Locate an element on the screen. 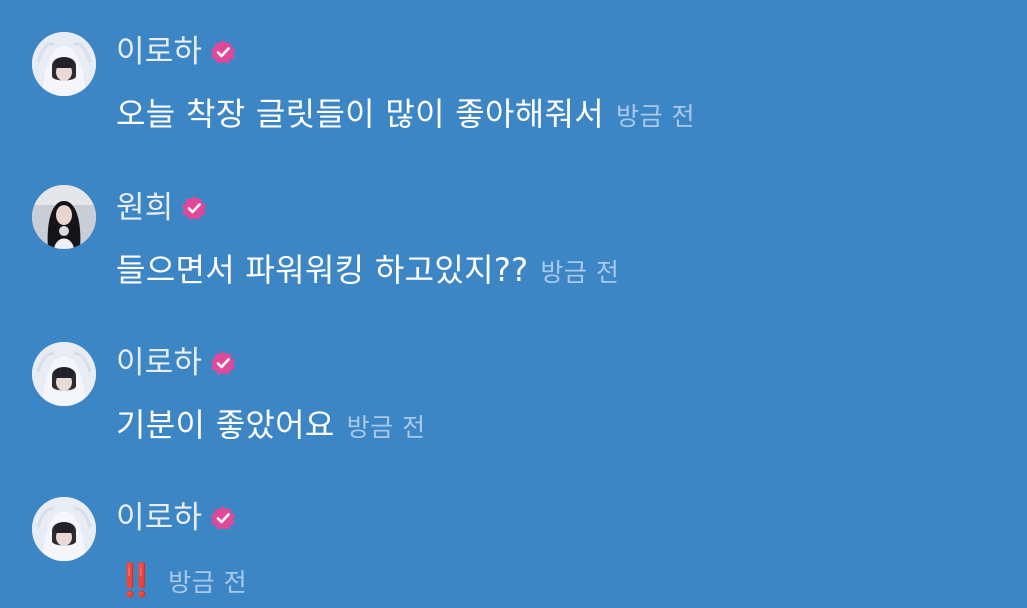 The width and height of the screenshot is (1027, 608). message-text: 오늘 착장 글릿들이 많이 좋아해줘서 is located at coordinates (360, 114).